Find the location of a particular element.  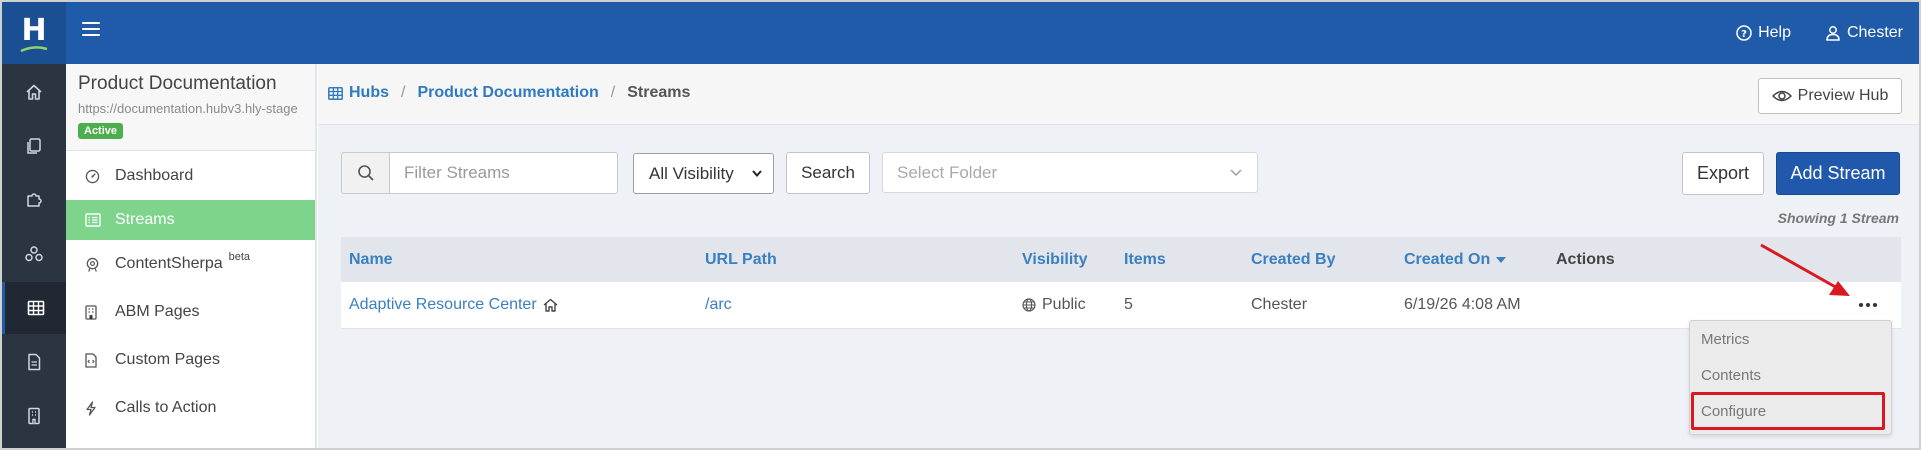

sort-desc-icon is located at coordinates (1501, 260).